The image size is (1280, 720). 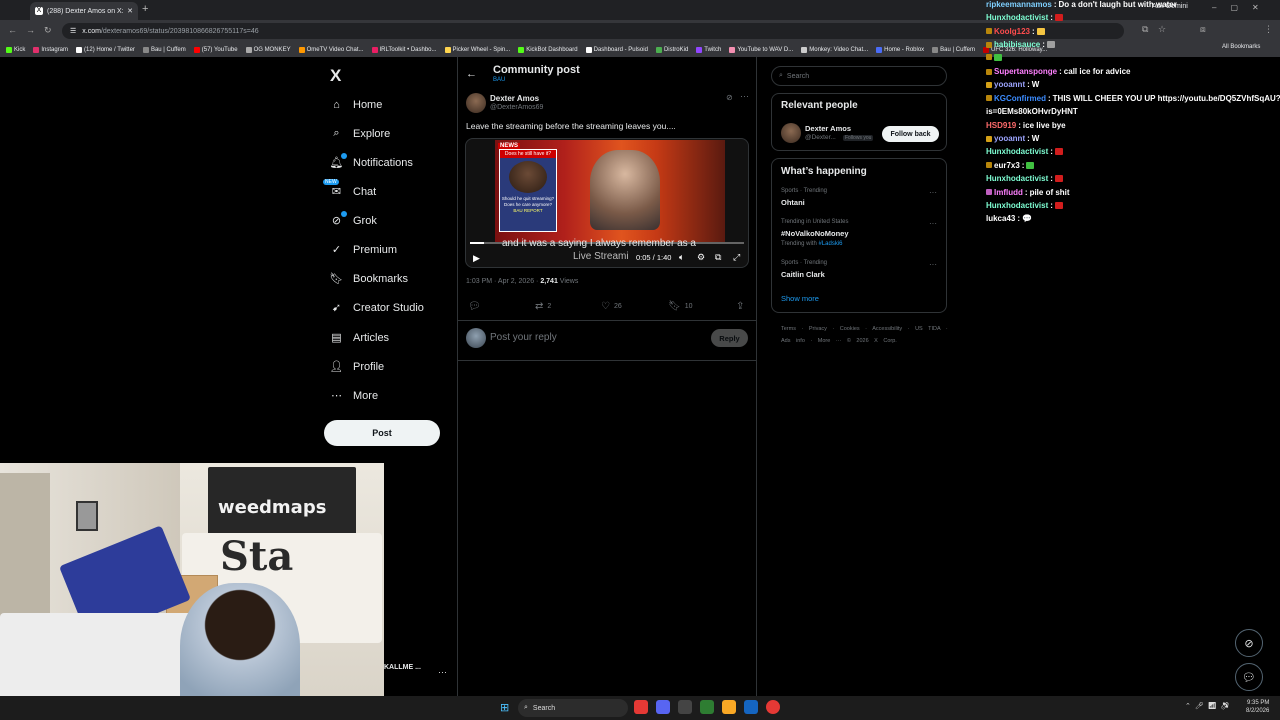 What do you see at coordinates (1249, 643) in the screenshot?
I see `grok-float-button: ⊘` at bounding box center [1249, 643].